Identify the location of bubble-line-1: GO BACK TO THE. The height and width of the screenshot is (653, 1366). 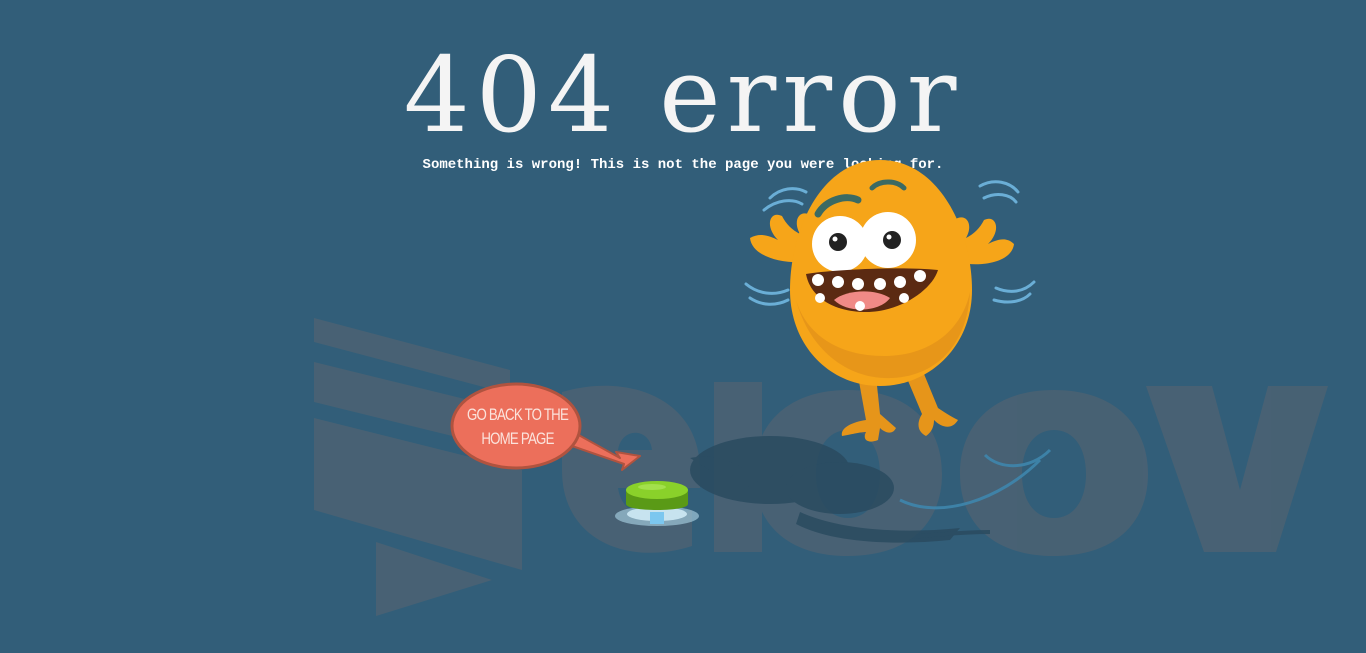
(517, 414).